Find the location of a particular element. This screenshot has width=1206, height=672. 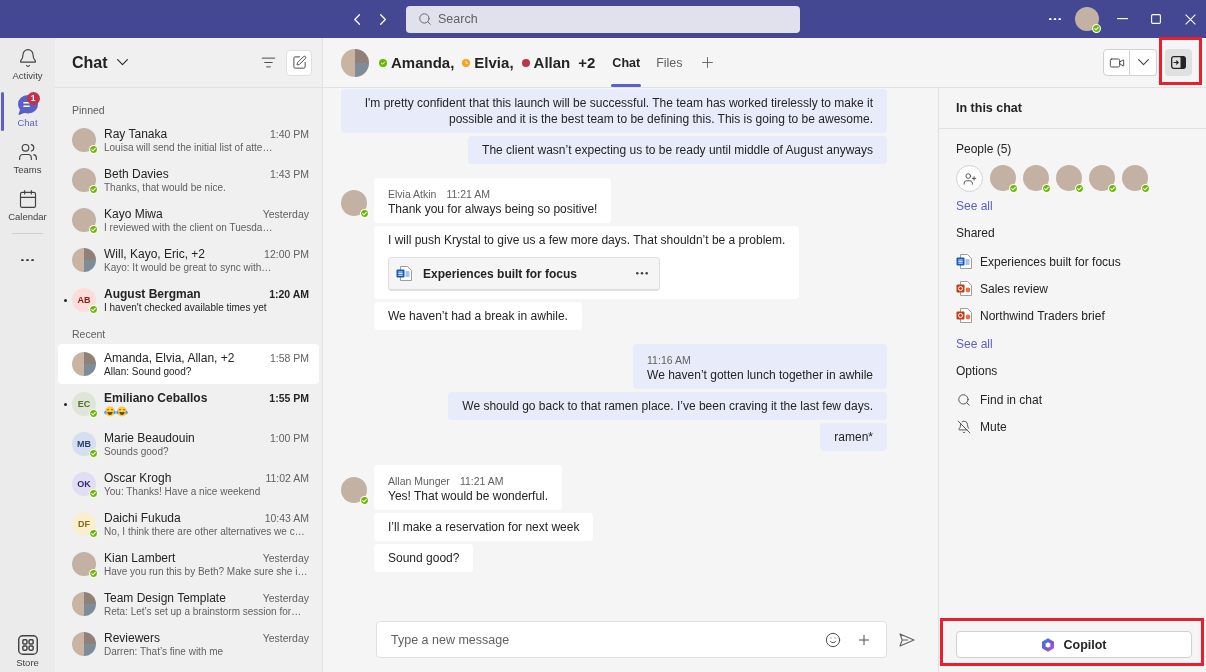

initials-avatar: OK is located at coordinates (84, 484).